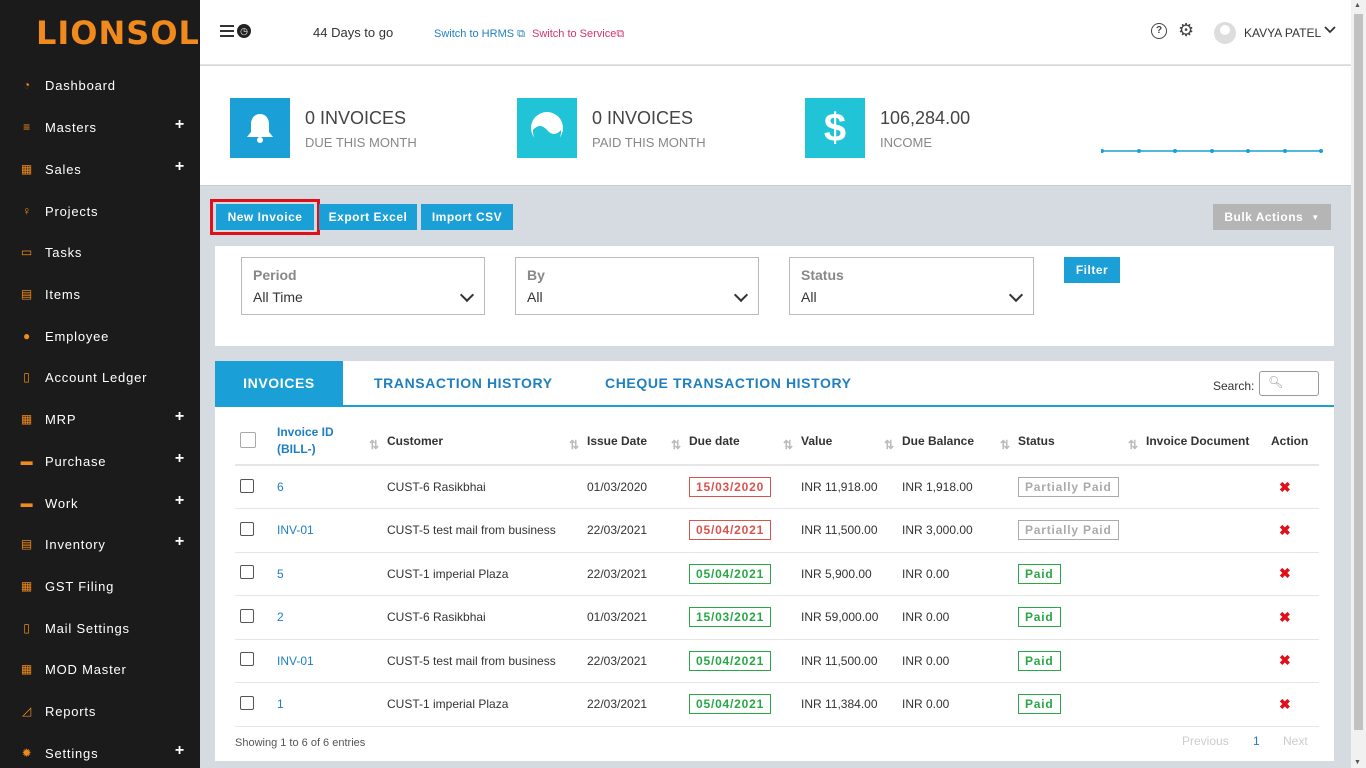  Describe the element at coordinates (638, 487) in the screenshot. I see `issue-date-cell: 01/03/2020` at that location.